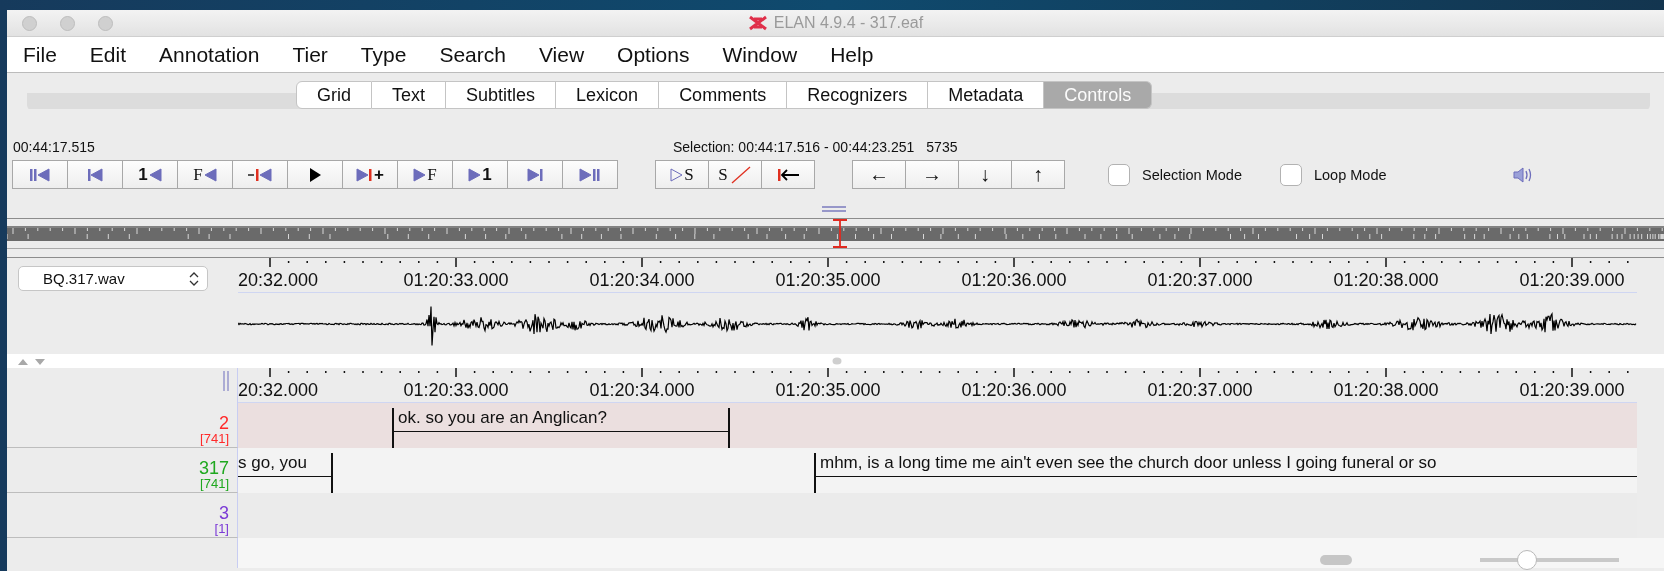 Image resolution: width=1664 pixels, height=571 pixels. I want to click on tier-row: s go, you mhm, is a long time me ain't even see the church door unless I going funeral or so, so click(937, 470).